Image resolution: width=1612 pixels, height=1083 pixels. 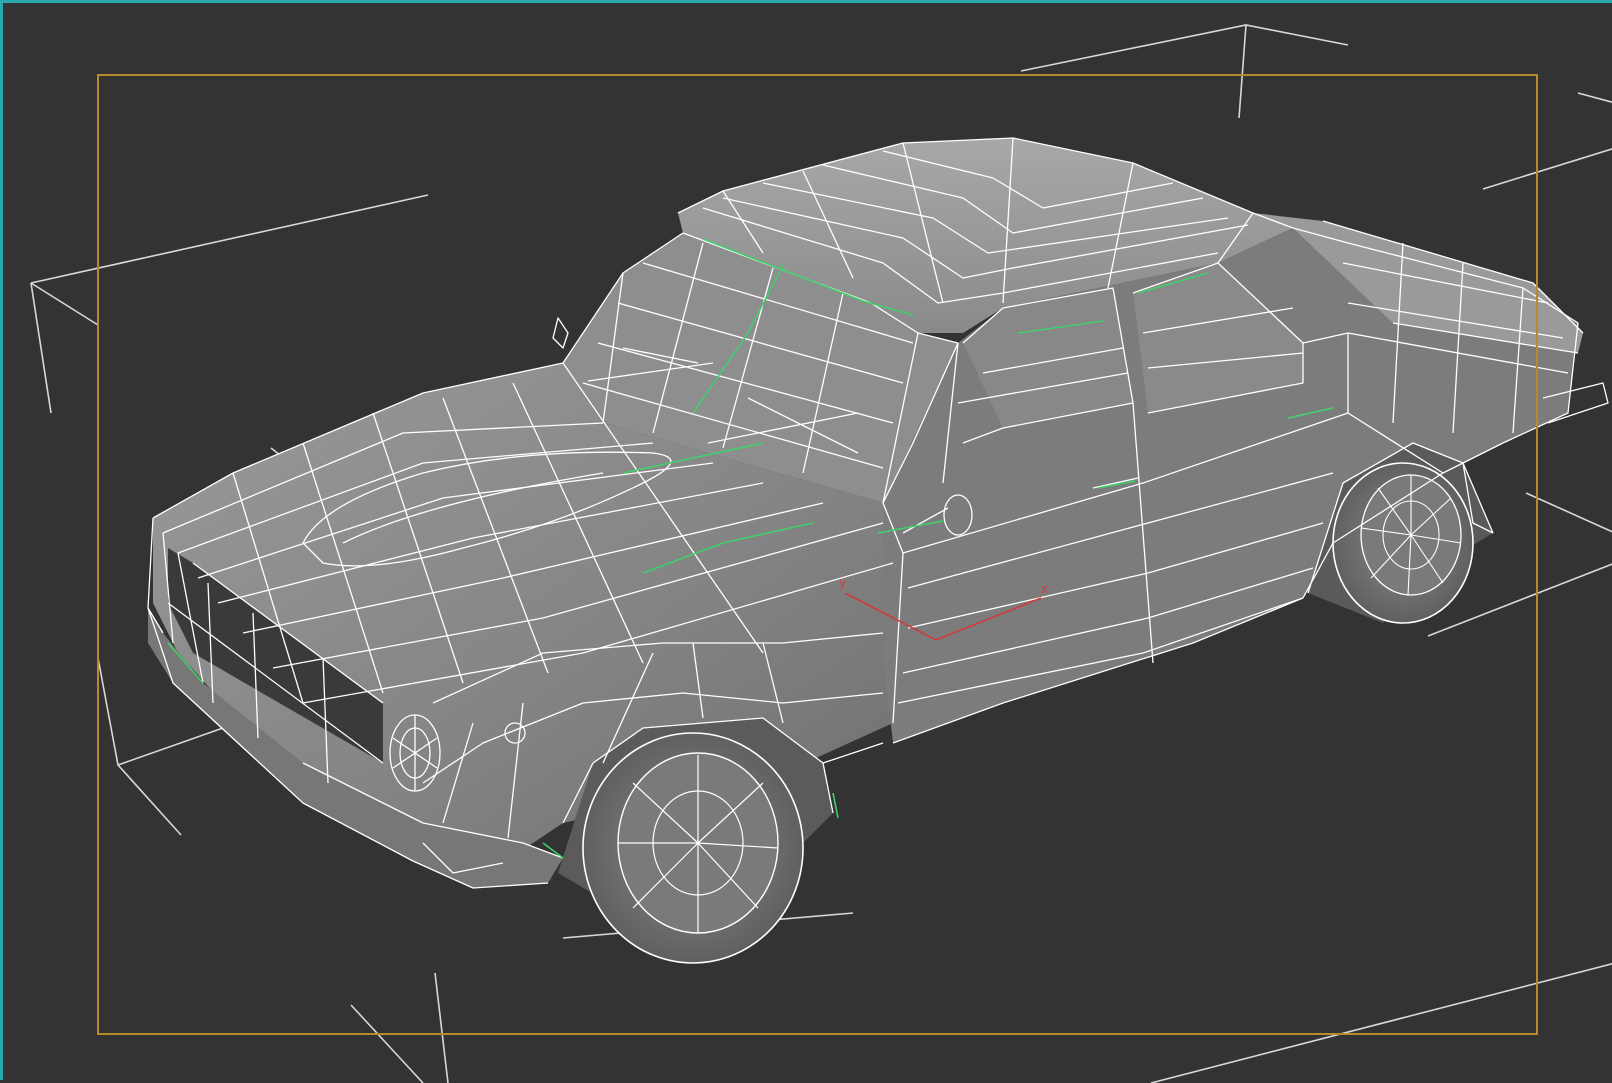 What do you see at coordinates (1044, 589) in the screenshot?
I see `gizmo-x-label: x` at bounding box center [1044, 589].